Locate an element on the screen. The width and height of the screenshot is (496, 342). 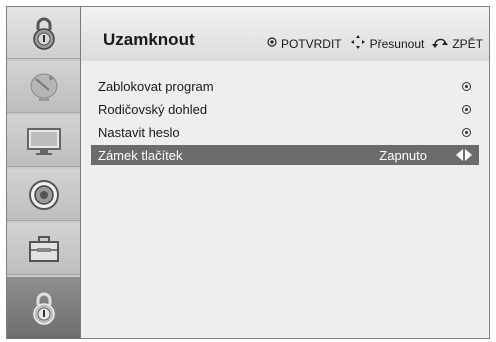
sidebar-item-lock is located at coordinates (43, 308).